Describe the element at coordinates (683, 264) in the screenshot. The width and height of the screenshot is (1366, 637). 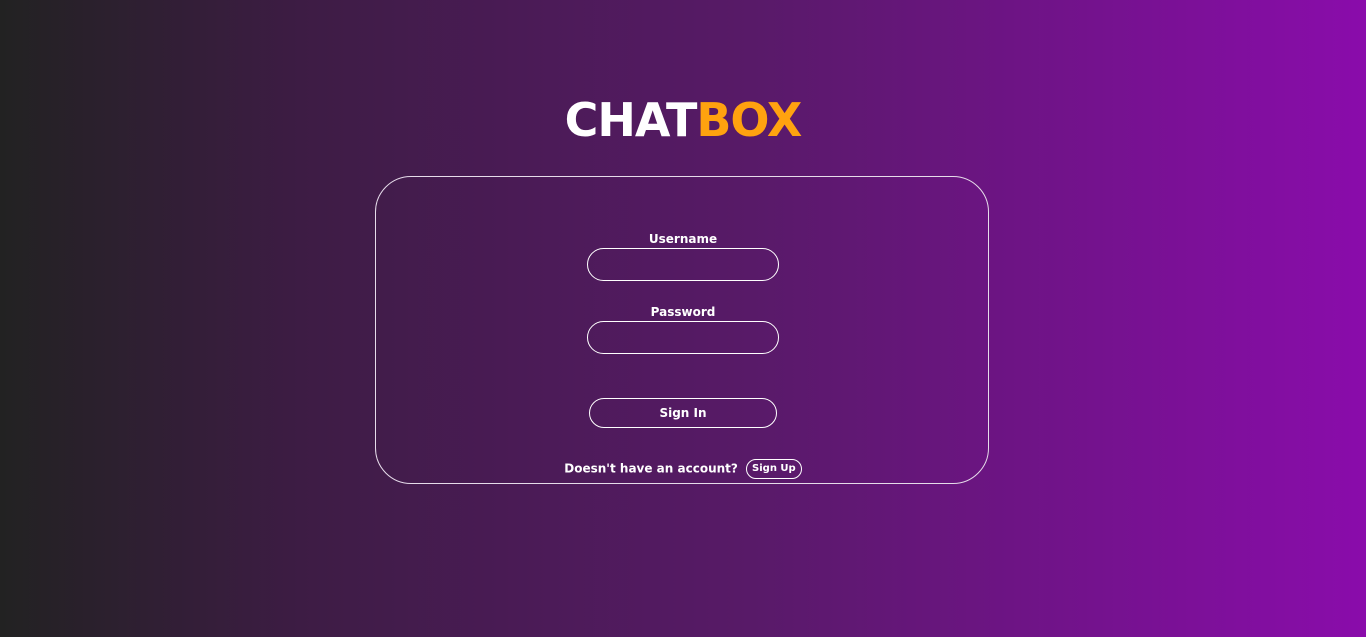
I see `username-input` at that location.